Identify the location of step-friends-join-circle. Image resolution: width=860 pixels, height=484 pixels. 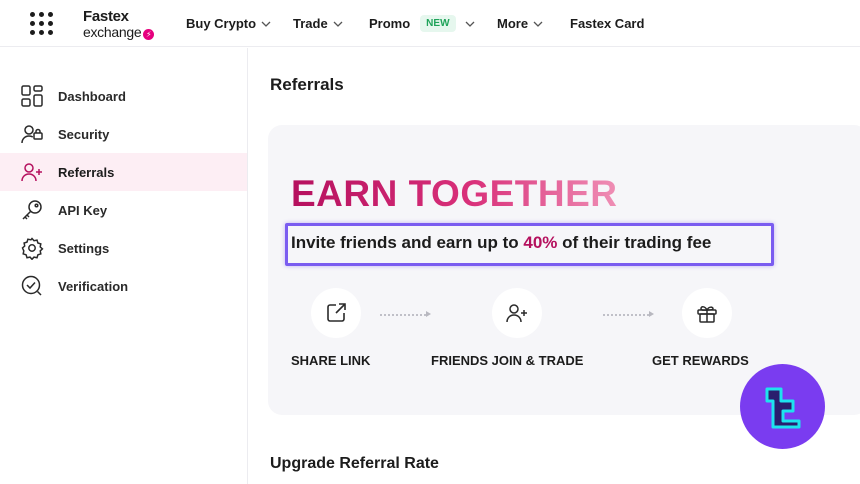
(517, 313).